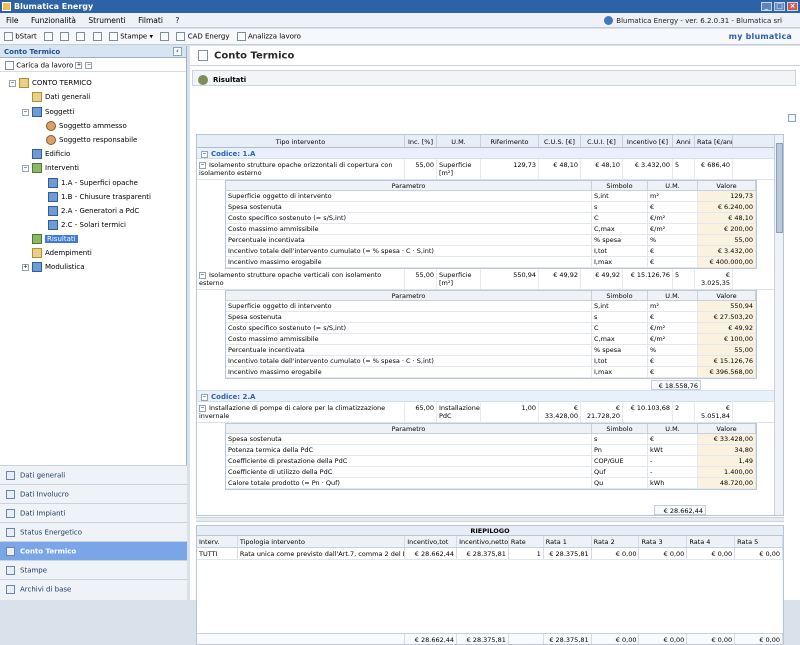 The image size is (800, 645). Describe the element at coordinates (491, 450) in the screenshot. I see `parameter-row: Potenza termica della PdC Pn kWt 34,80` at that location.